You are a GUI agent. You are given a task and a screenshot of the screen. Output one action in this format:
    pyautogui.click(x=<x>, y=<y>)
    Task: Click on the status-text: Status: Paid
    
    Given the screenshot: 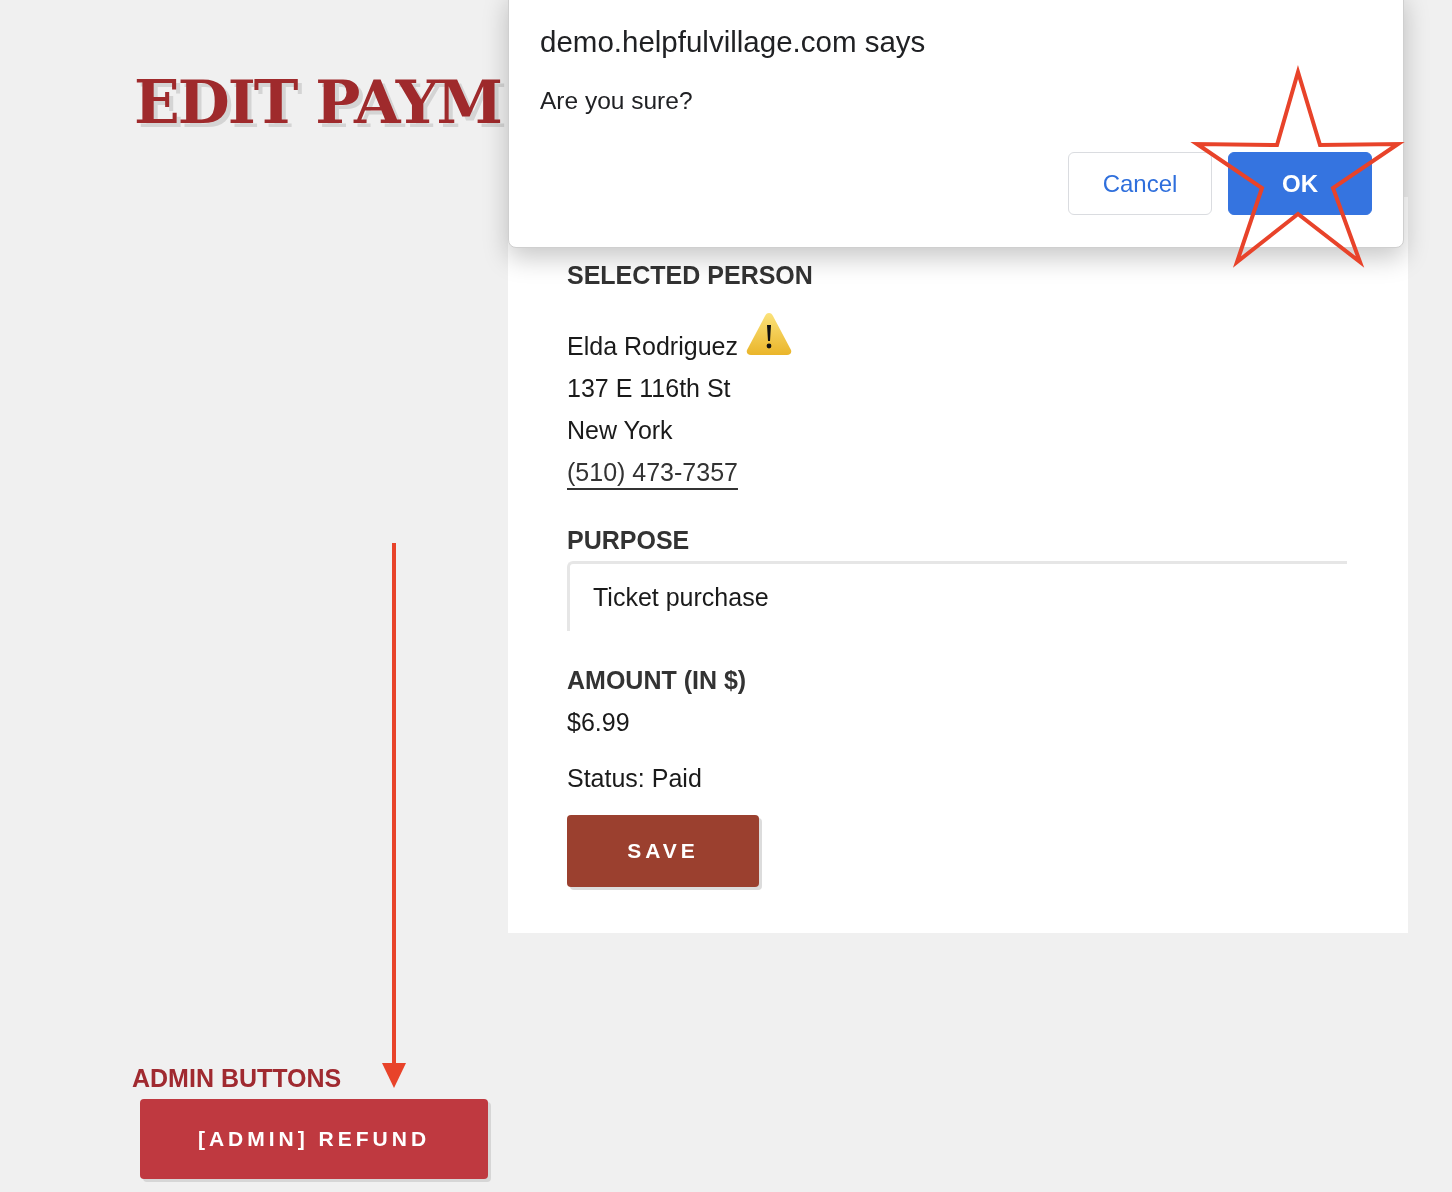 What is the action you would take?
    pyautogui.click(x=634, y=778)
    